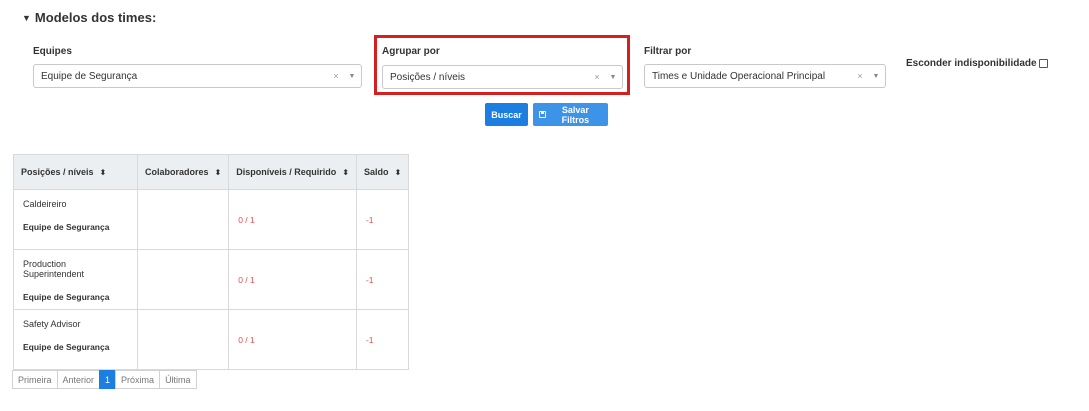  I want to click on column-header-available: Disponíveis / Requirido ⬍, so click(292, 172).